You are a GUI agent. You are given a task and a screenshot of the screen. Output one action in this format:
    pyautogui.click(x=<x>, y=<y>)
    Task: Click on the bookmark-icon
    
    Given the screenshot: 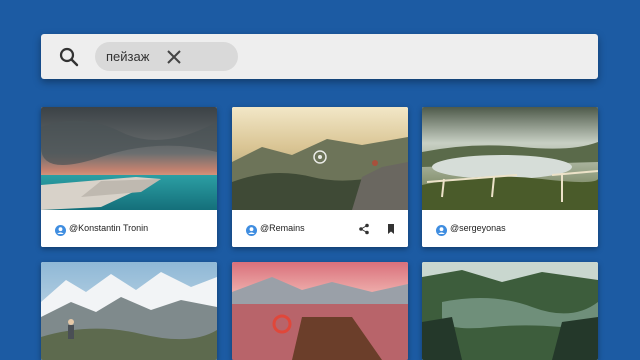 What is the action you would take?
    pyautogui.click(x=391, y=228)
    